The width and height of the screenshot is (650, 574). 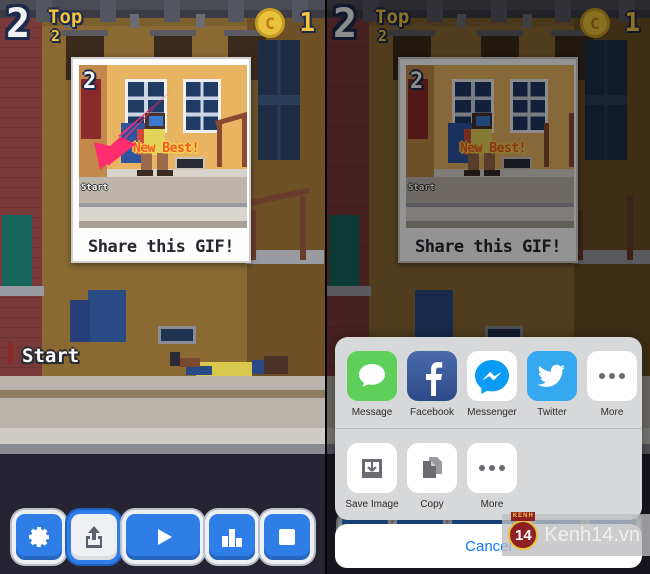 What do you see at coordinates (80, 321) in the screenshot?
I see `dumpster-side` at bounding box center [80, 321].